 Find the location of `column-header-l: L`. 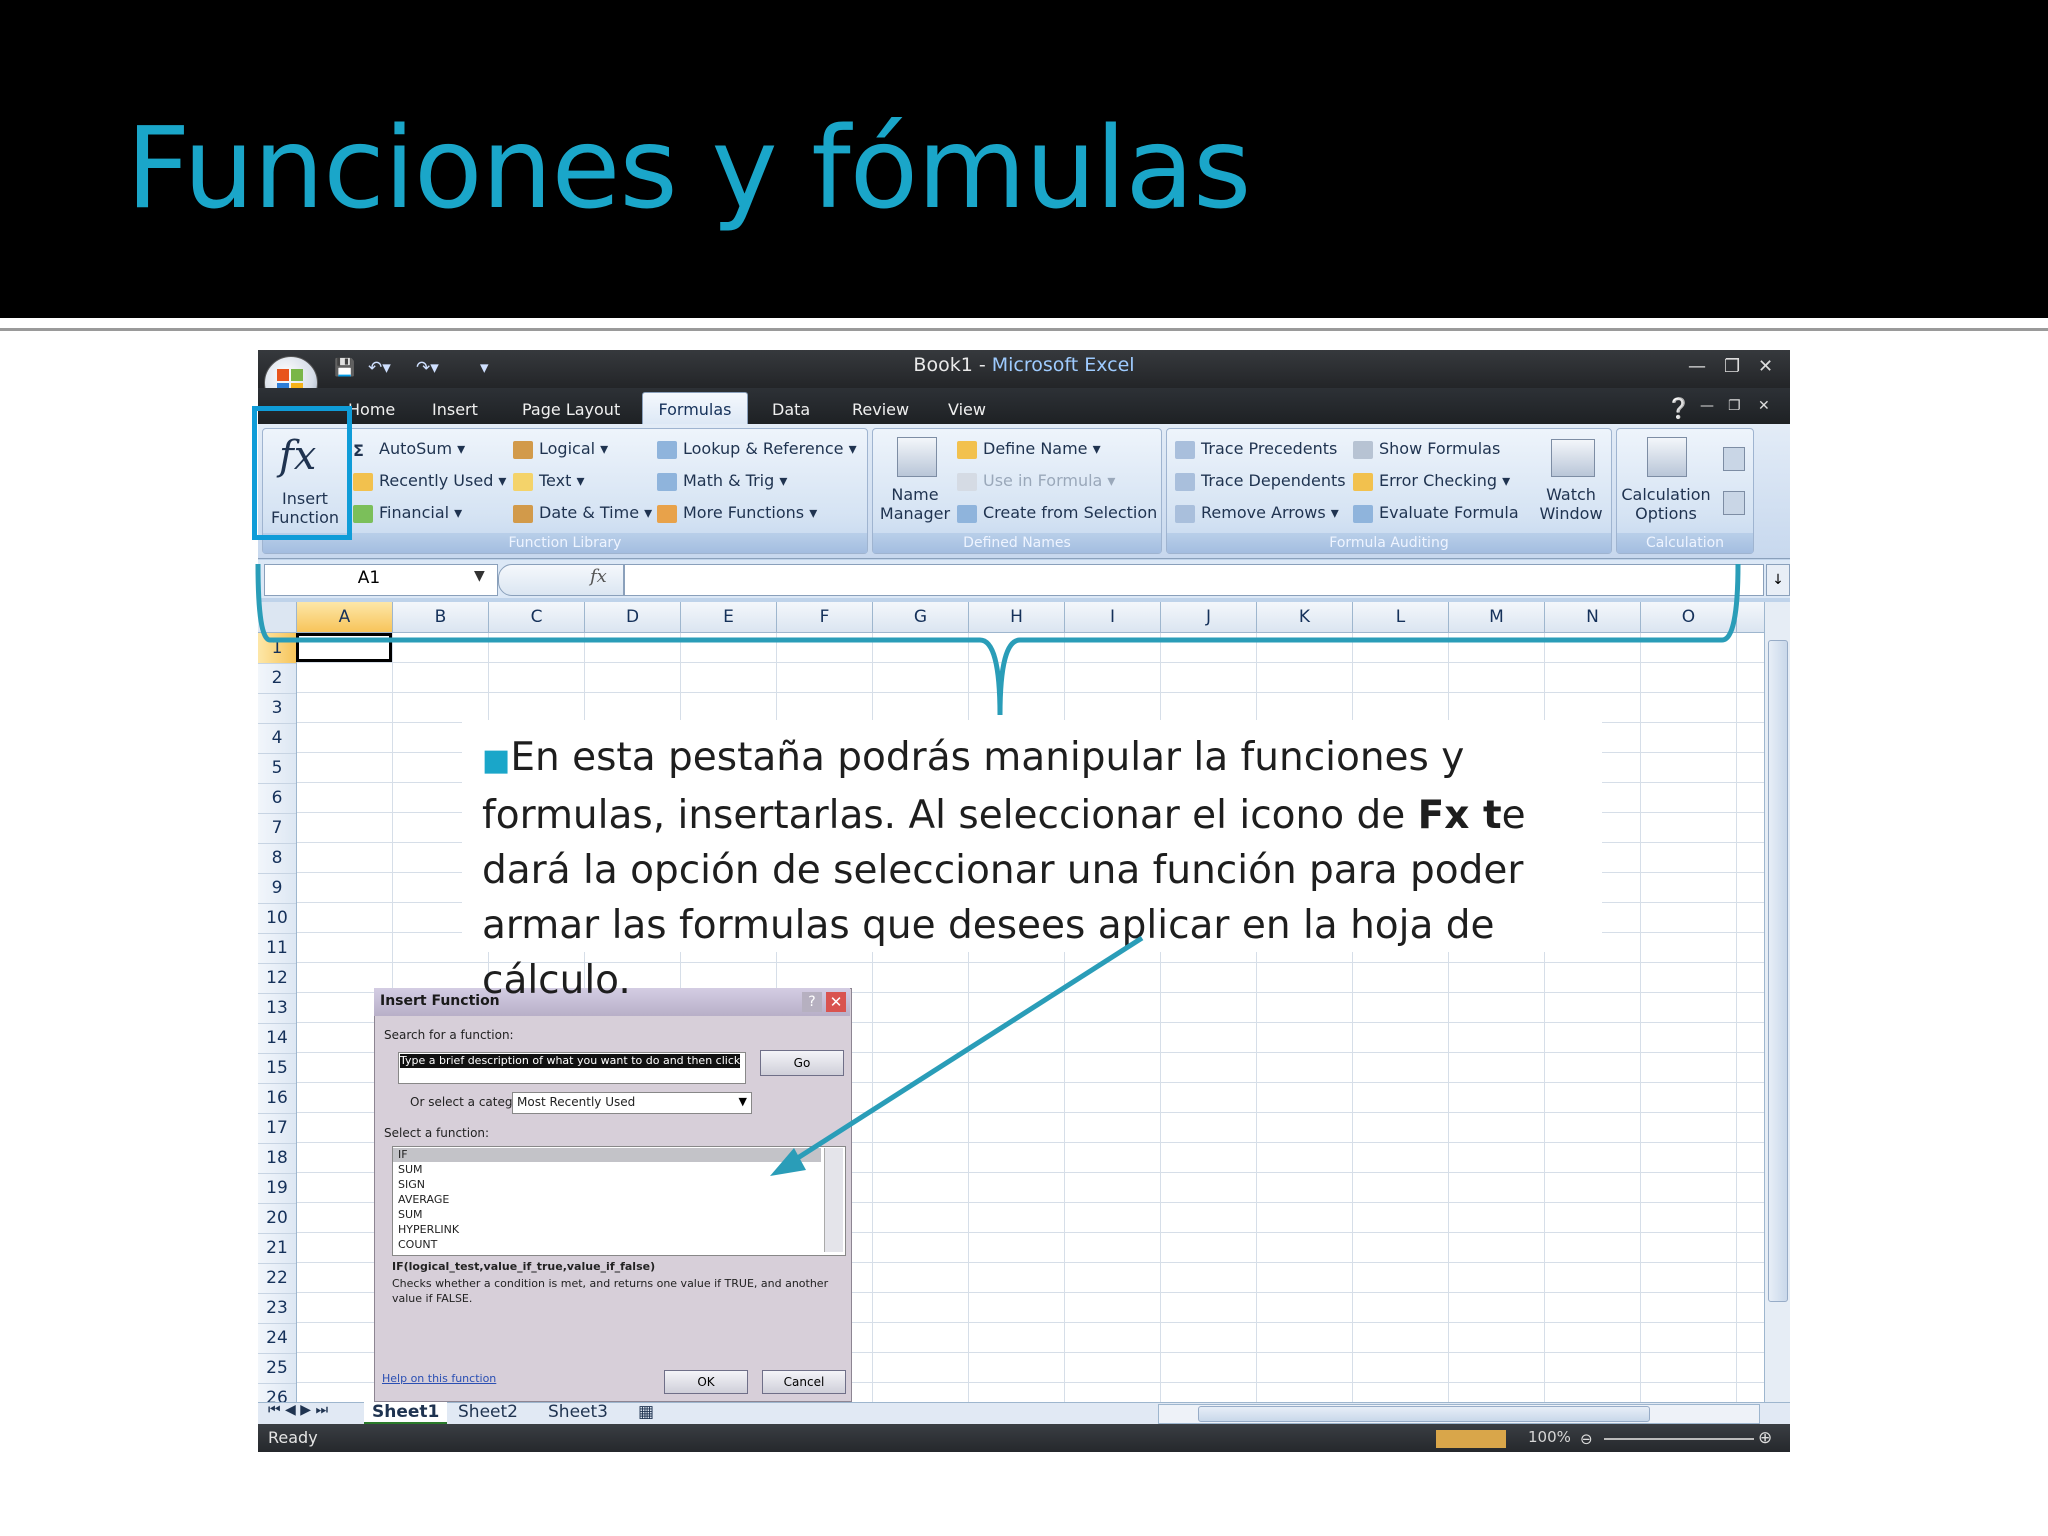

column-header-l: L is located at coordinates (1401, 617).